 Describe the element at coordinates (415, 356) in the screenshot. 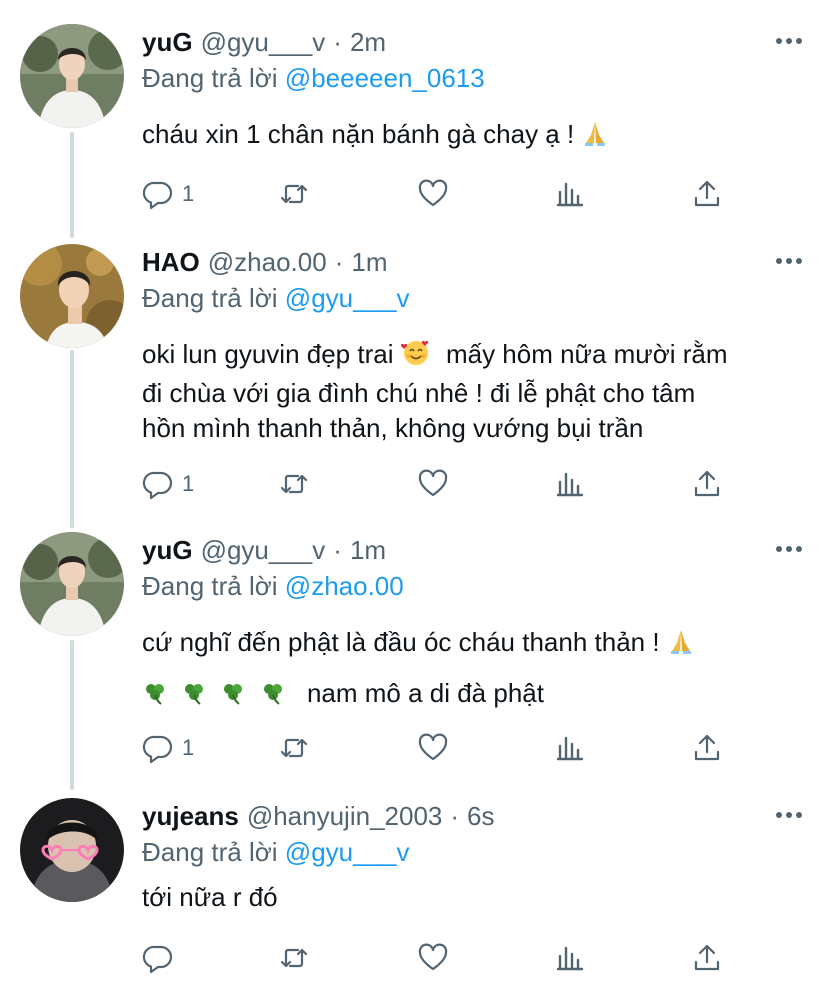

I see `smiling-face-with-hearts-emoji` at that location.